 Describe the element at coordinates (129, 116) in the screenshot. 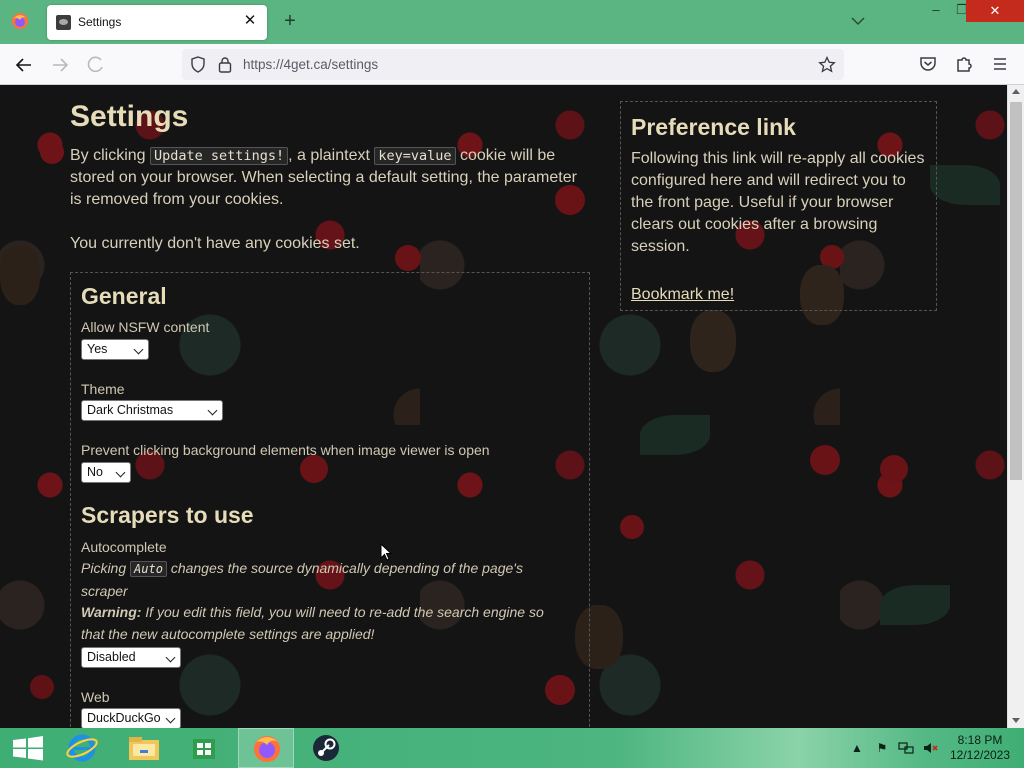

I see `page-title: Settings` at that location.